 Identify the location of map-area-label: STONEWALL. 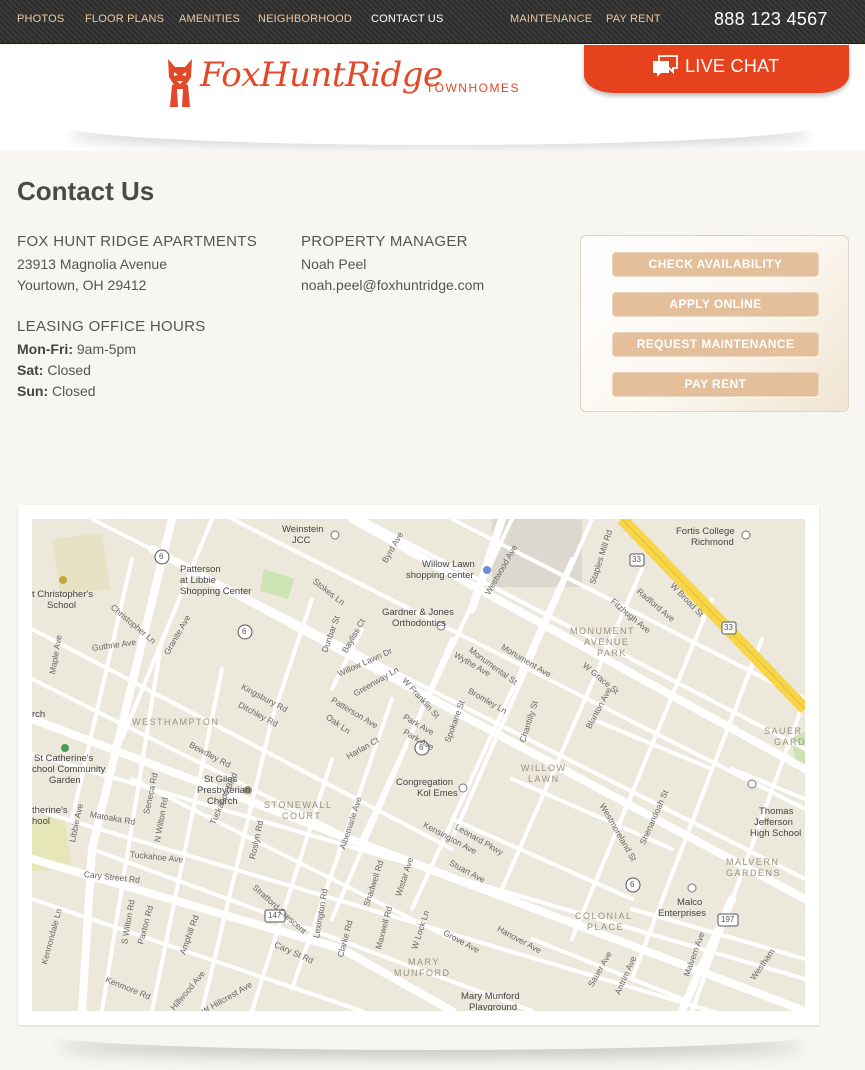
(298, 805).